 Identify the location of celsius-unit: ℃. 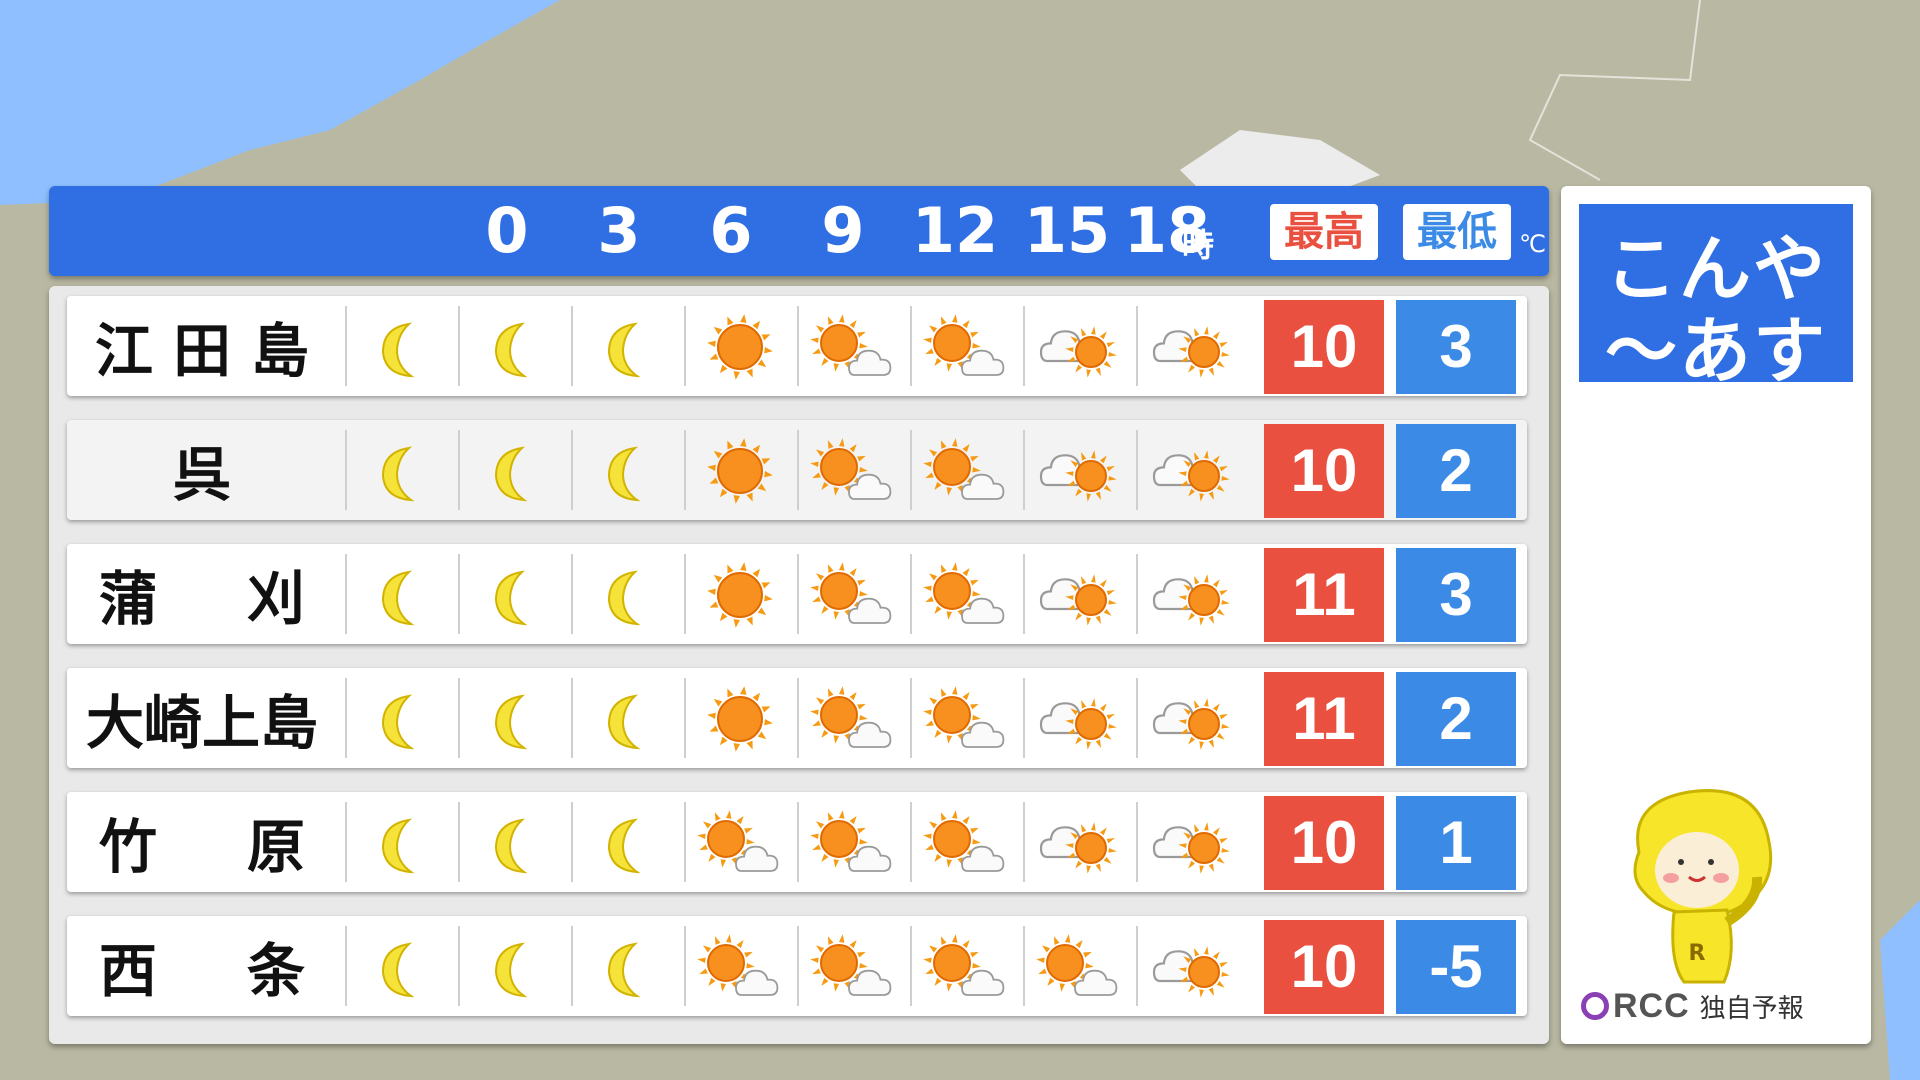
(1532, 244).